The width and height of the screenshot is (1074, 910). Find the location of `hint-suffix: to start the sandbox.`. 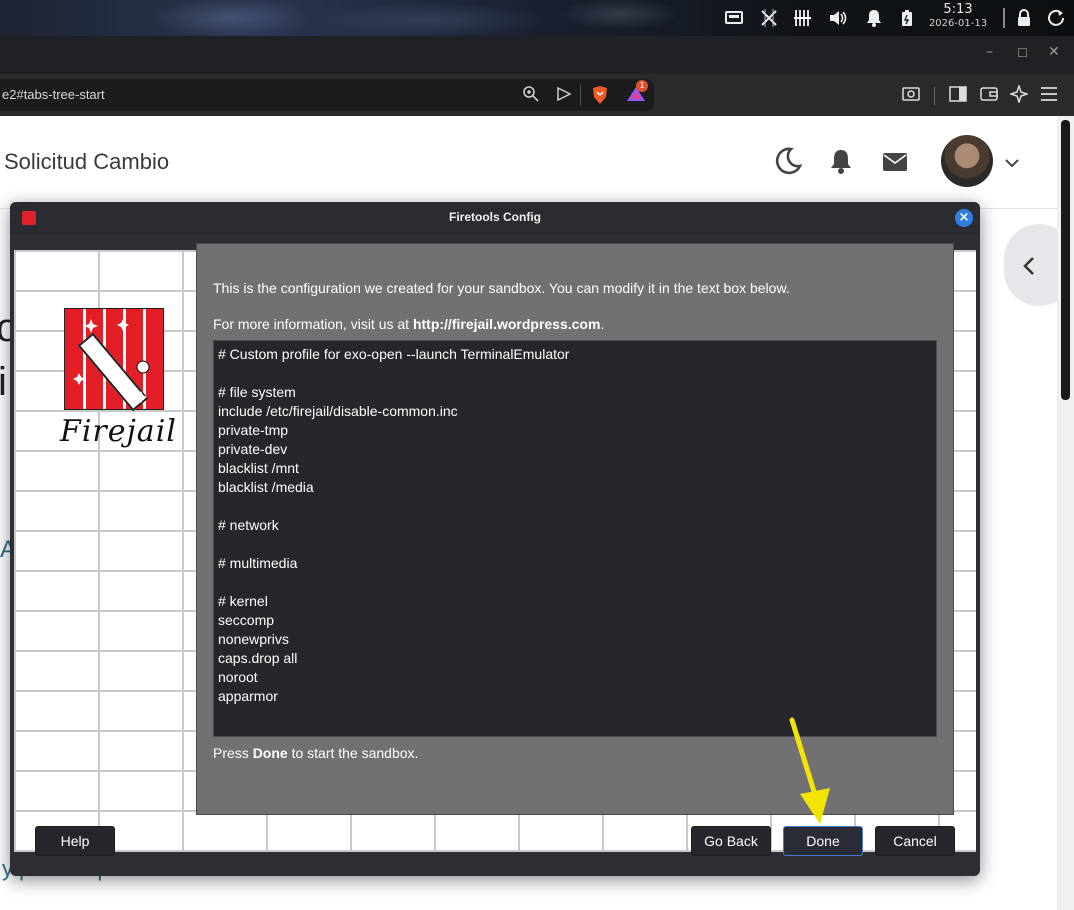

hint-suffix: to start the sandbox. is located at coordinates (353, 753).